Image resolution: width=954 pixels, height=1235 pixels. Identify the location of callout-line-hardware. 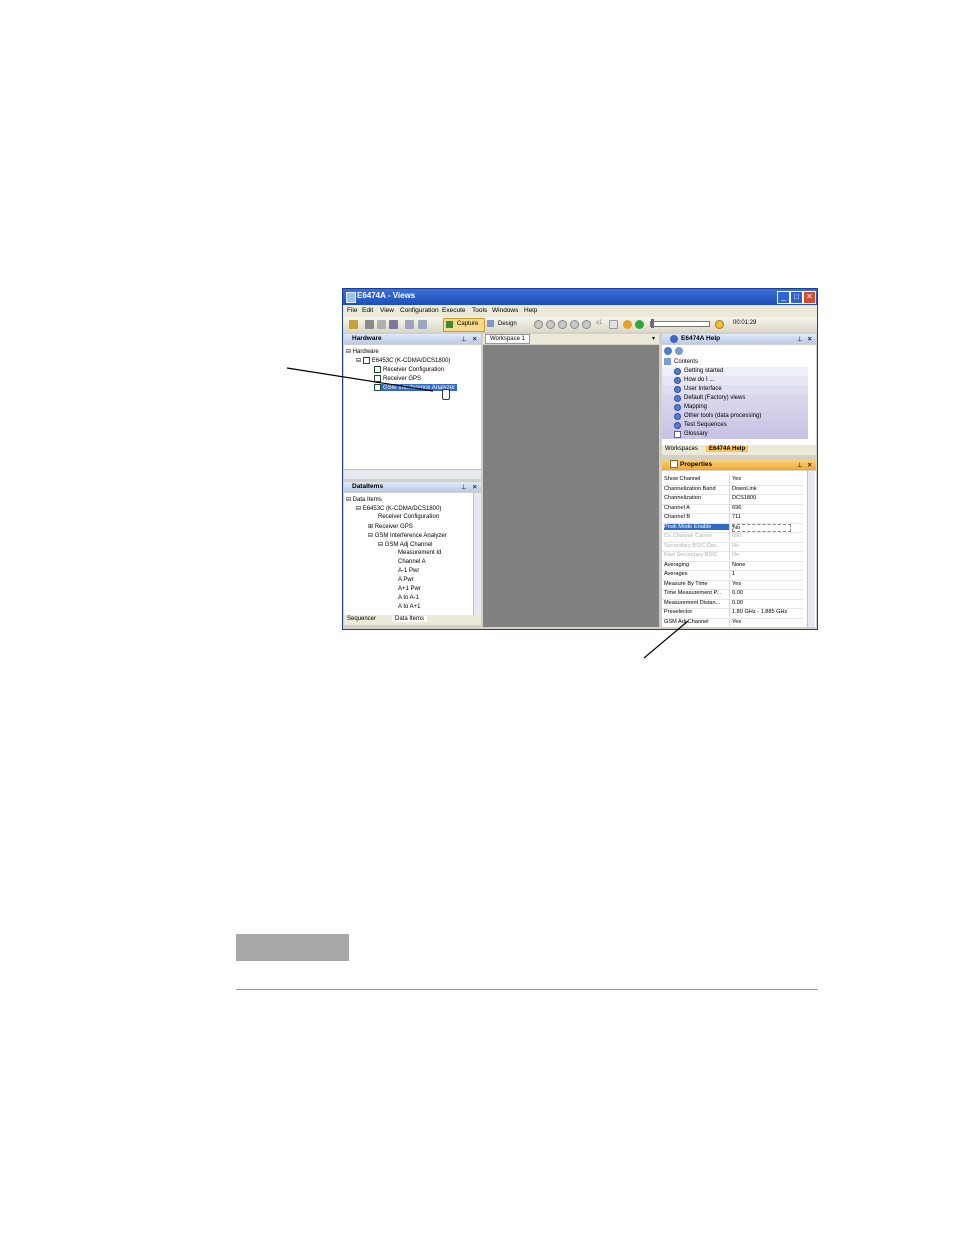
(360, 379).